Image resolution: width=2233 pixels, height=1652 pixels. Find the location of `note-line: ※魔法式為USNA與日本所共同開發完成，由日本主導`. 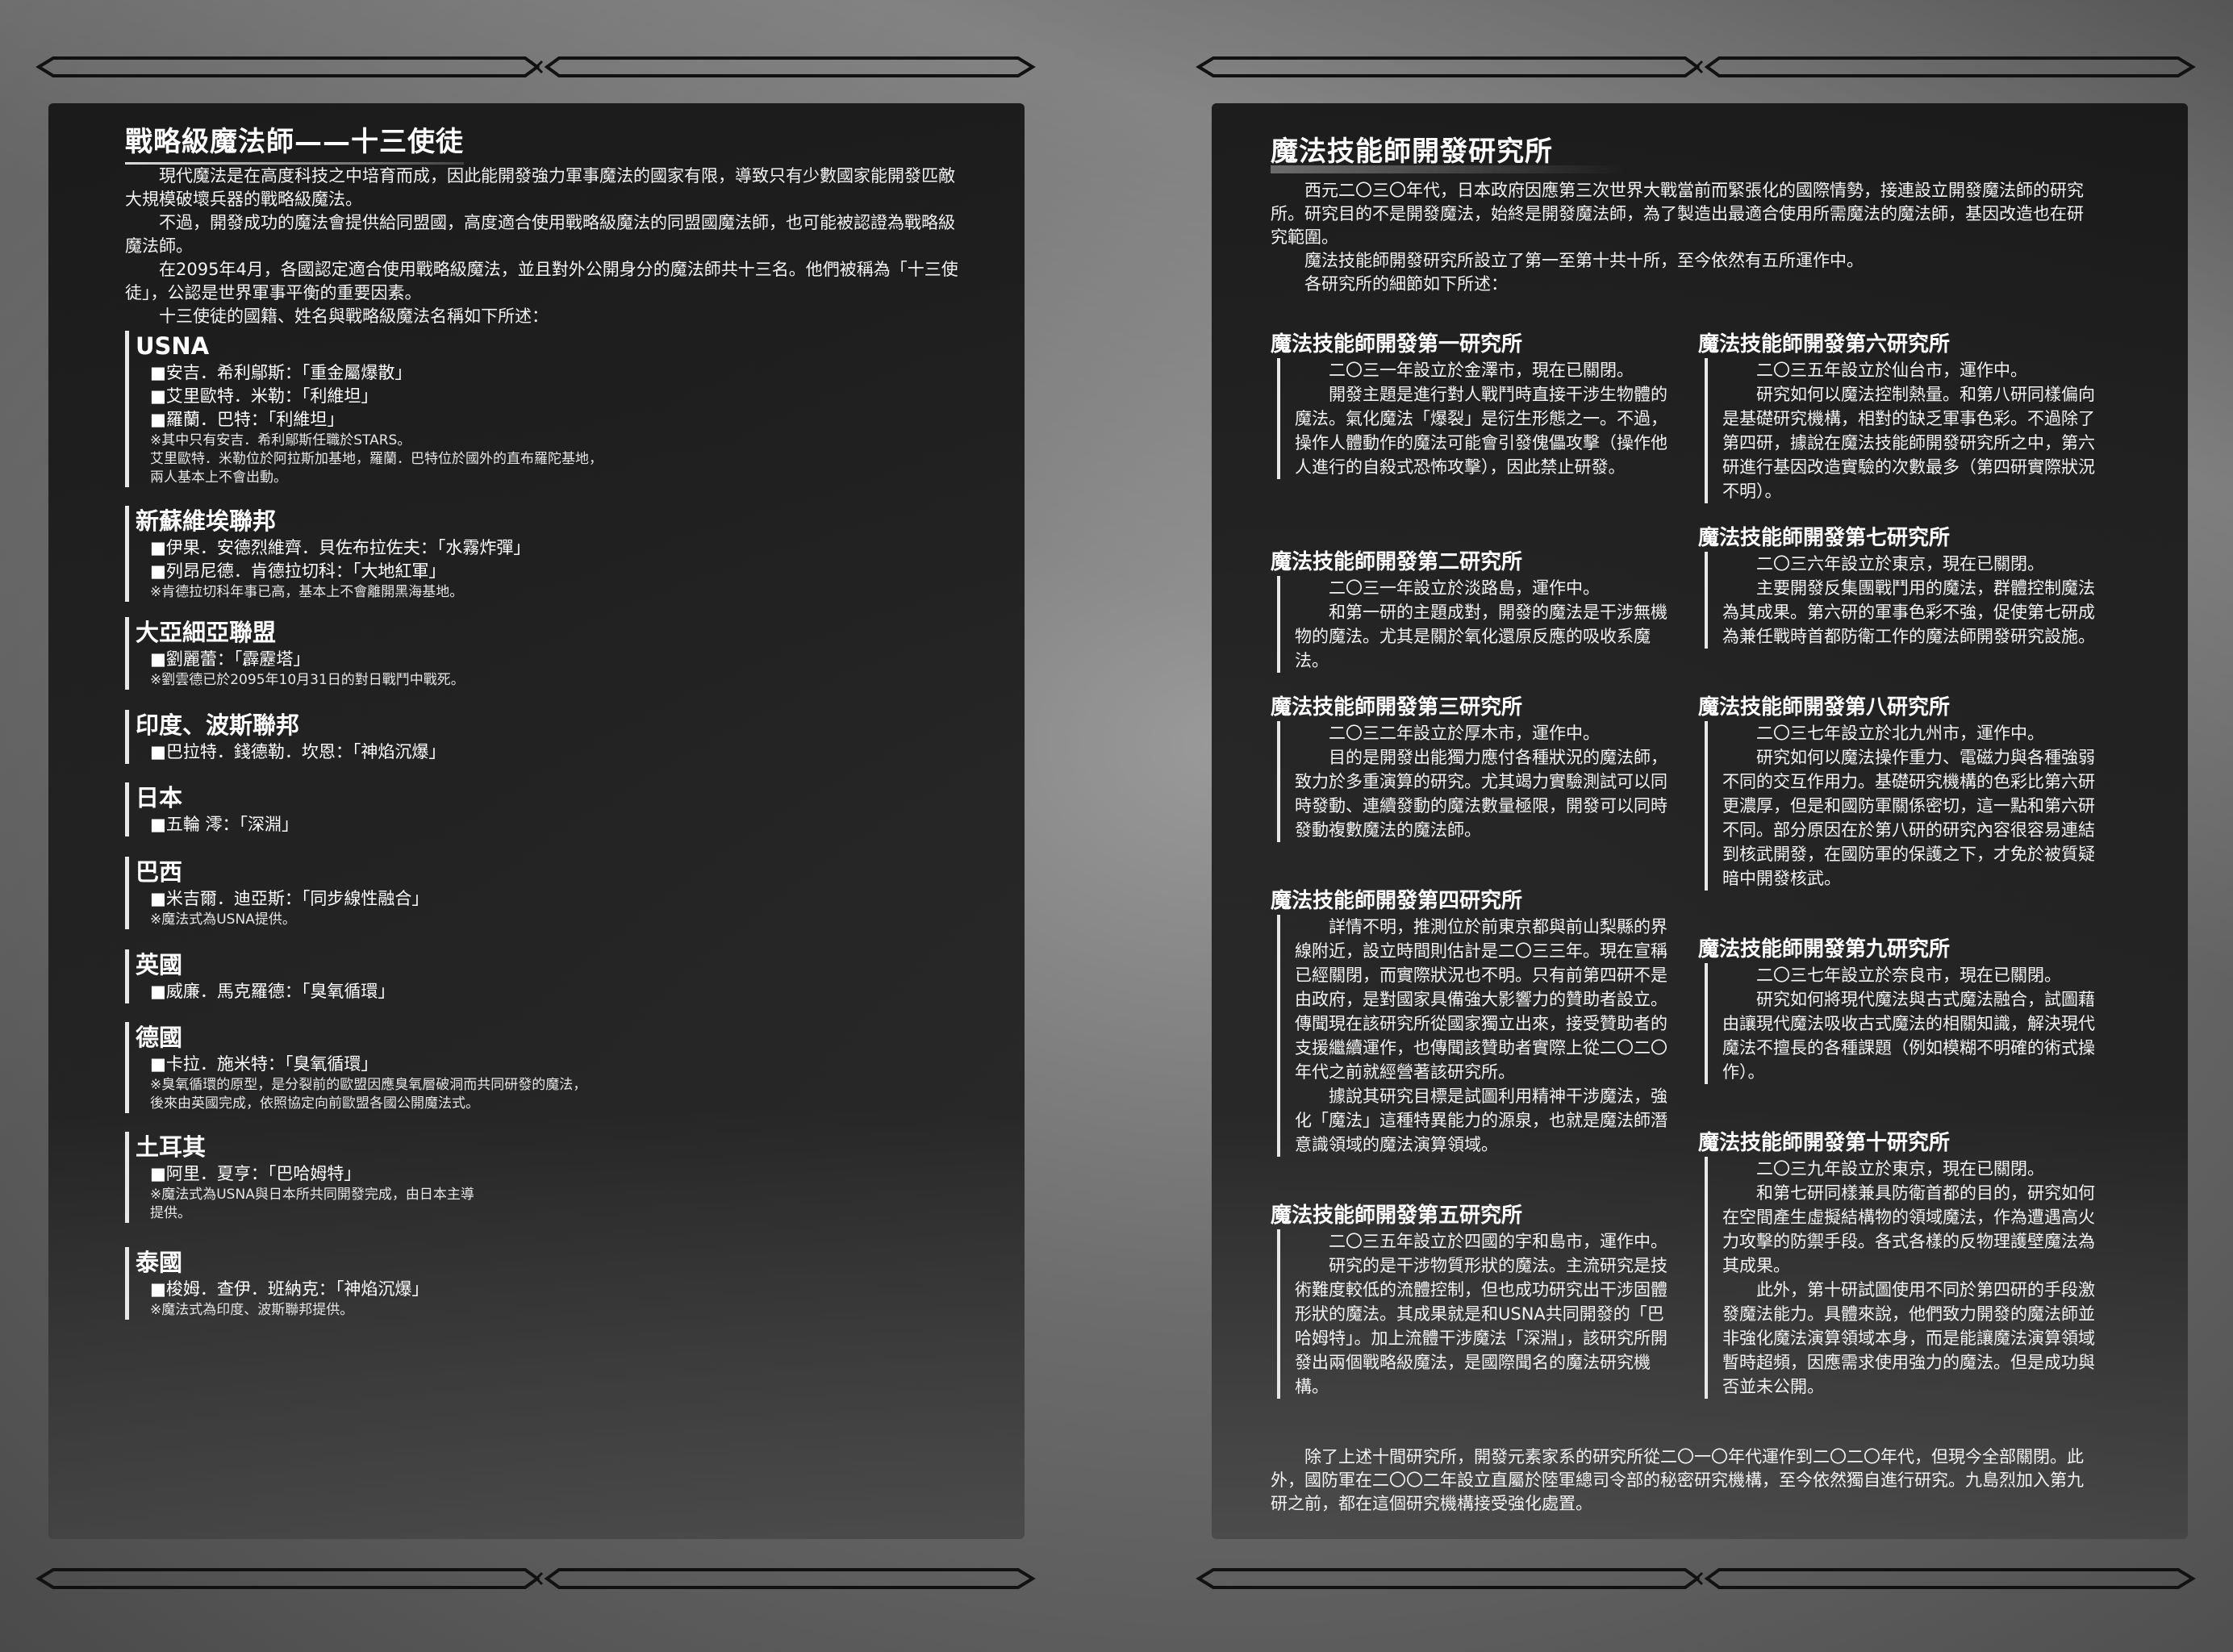

note-line: ※魔法式為USNA與日本所共同開發完成，由日本主導 is located at coordinates (312, 1195).